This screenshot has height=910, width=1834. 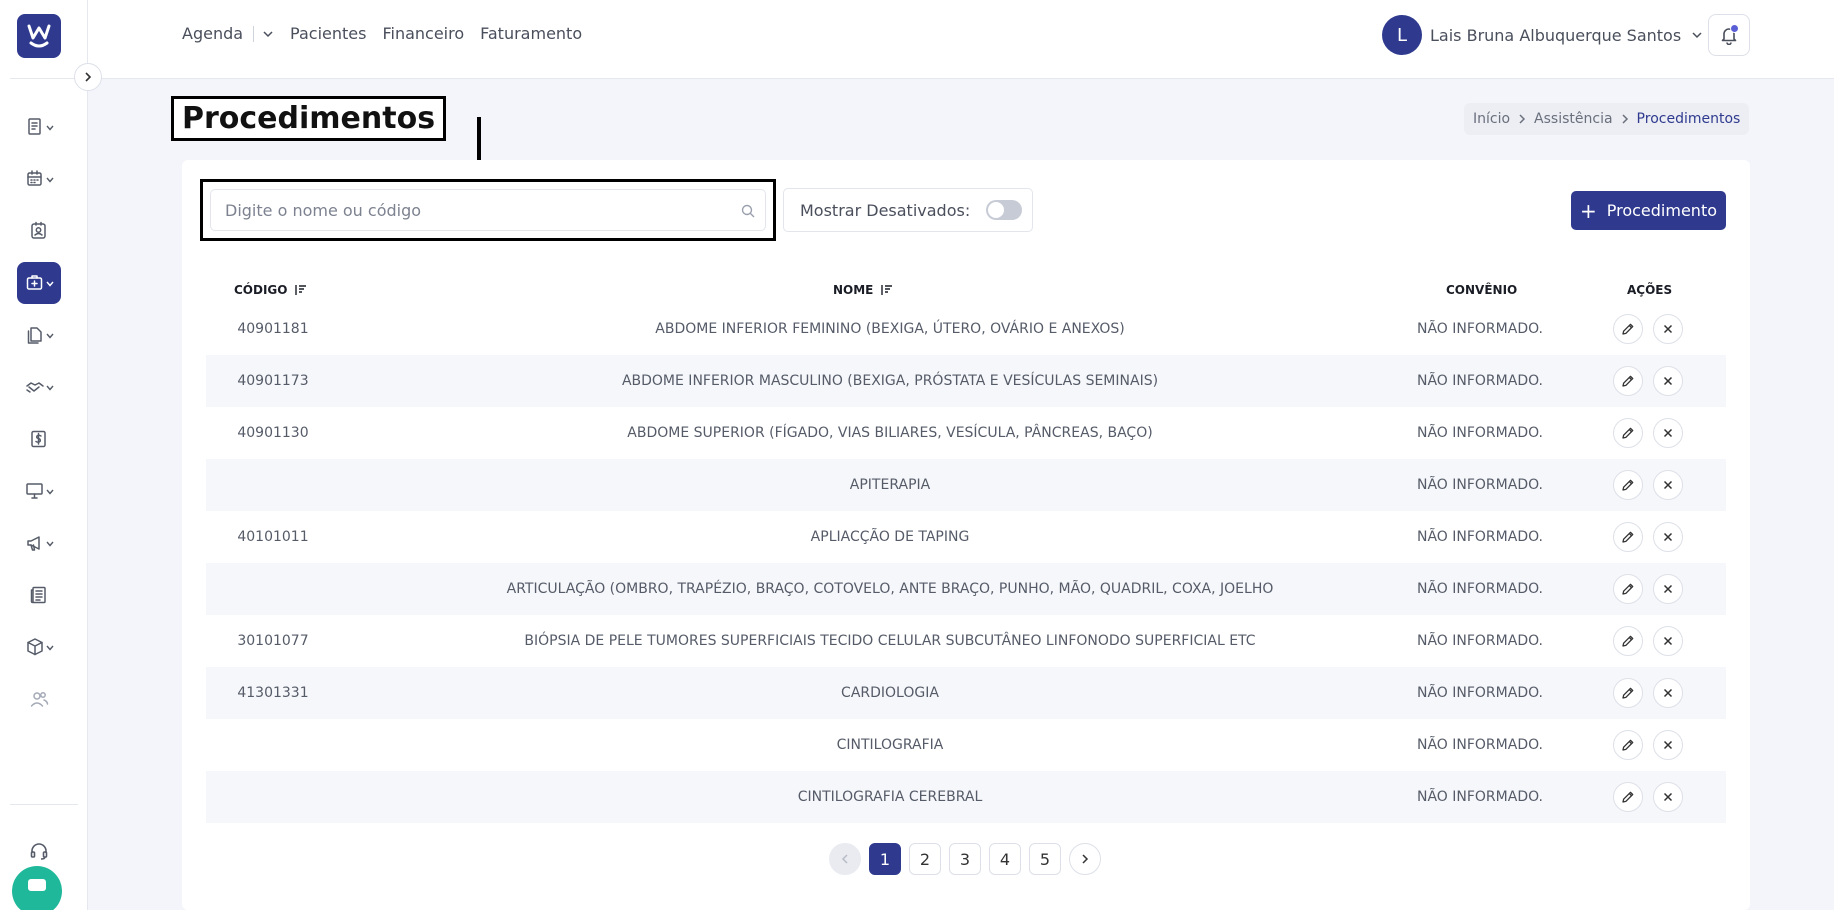 What do you see at coordinates (1729, 35) in the screenshot?
I see `notifications-button` at bounding box center [1729, 35].